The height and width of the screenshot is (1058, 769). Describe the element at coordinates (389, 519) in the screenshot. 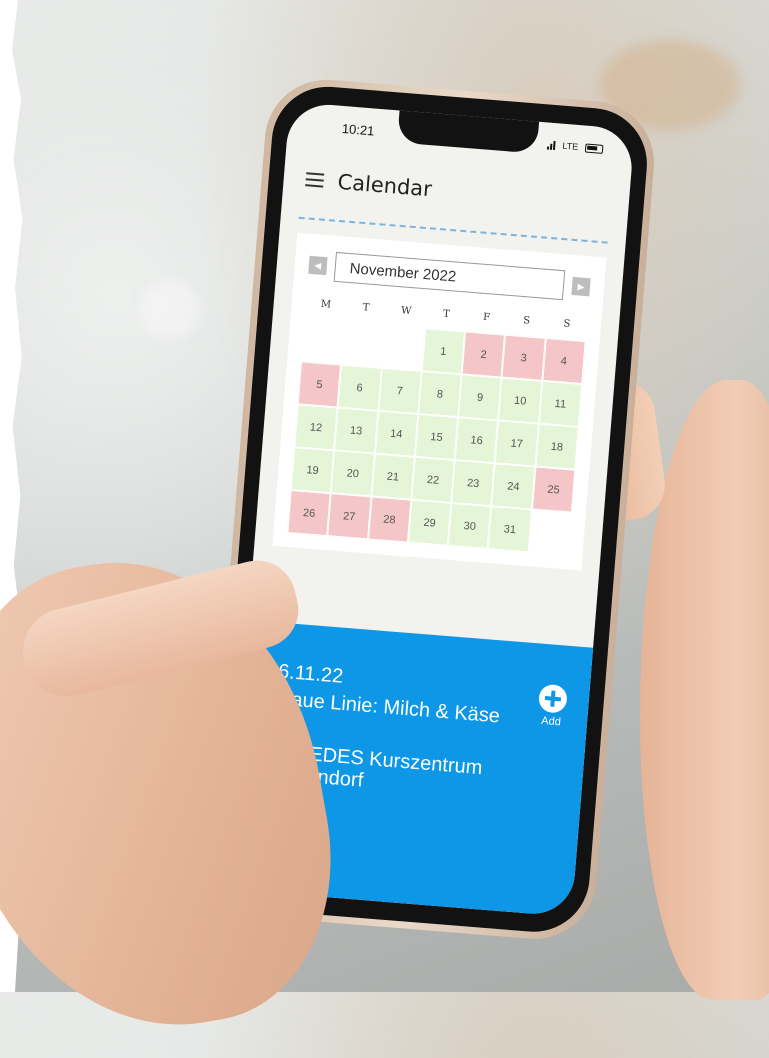

I see `calendar-day-28: 28` at that location.